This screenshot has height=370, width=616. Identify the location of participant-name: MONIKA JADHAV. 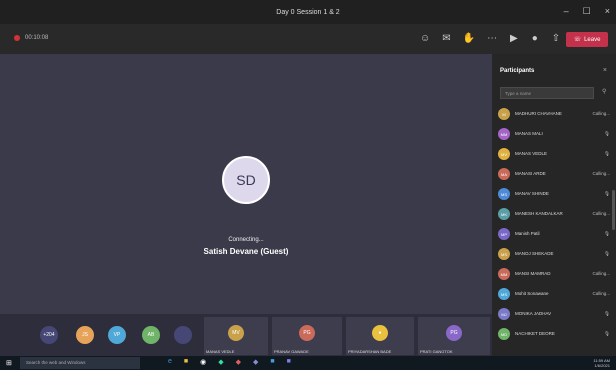
(533, 313).